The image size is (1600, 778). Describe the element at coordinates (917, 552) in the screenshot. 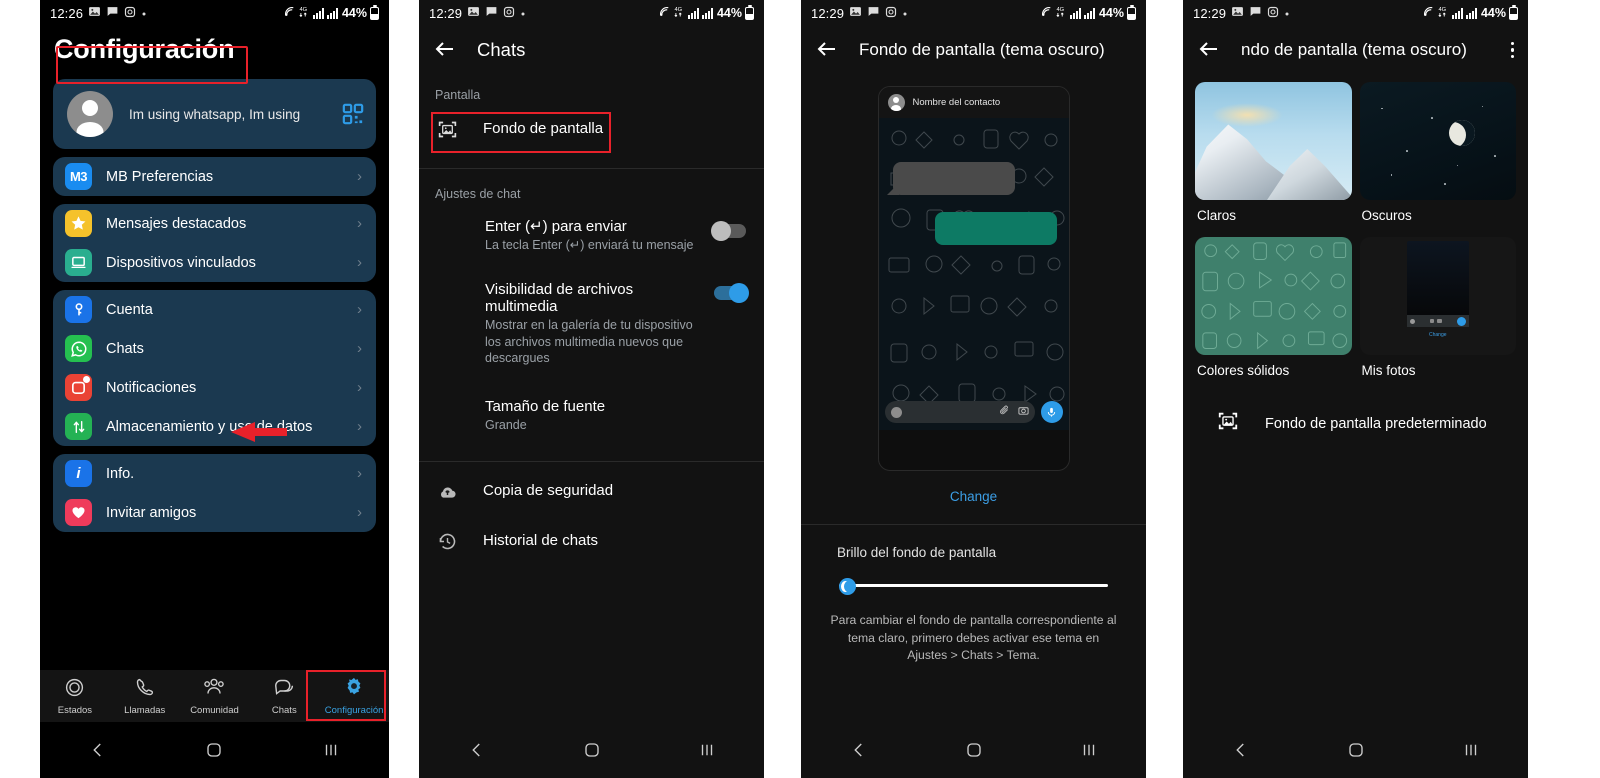

I see `brightness-label: Brillo del fondo de pantalla` at that location.